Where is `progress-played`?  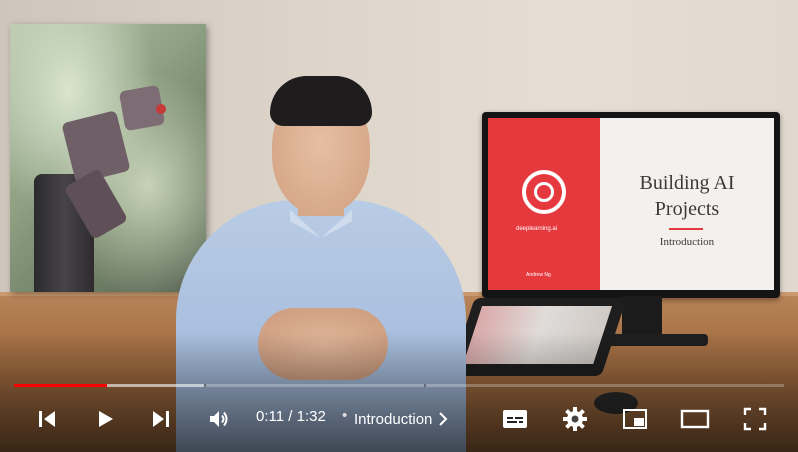
progress-played is located at coordinates (61, 385).